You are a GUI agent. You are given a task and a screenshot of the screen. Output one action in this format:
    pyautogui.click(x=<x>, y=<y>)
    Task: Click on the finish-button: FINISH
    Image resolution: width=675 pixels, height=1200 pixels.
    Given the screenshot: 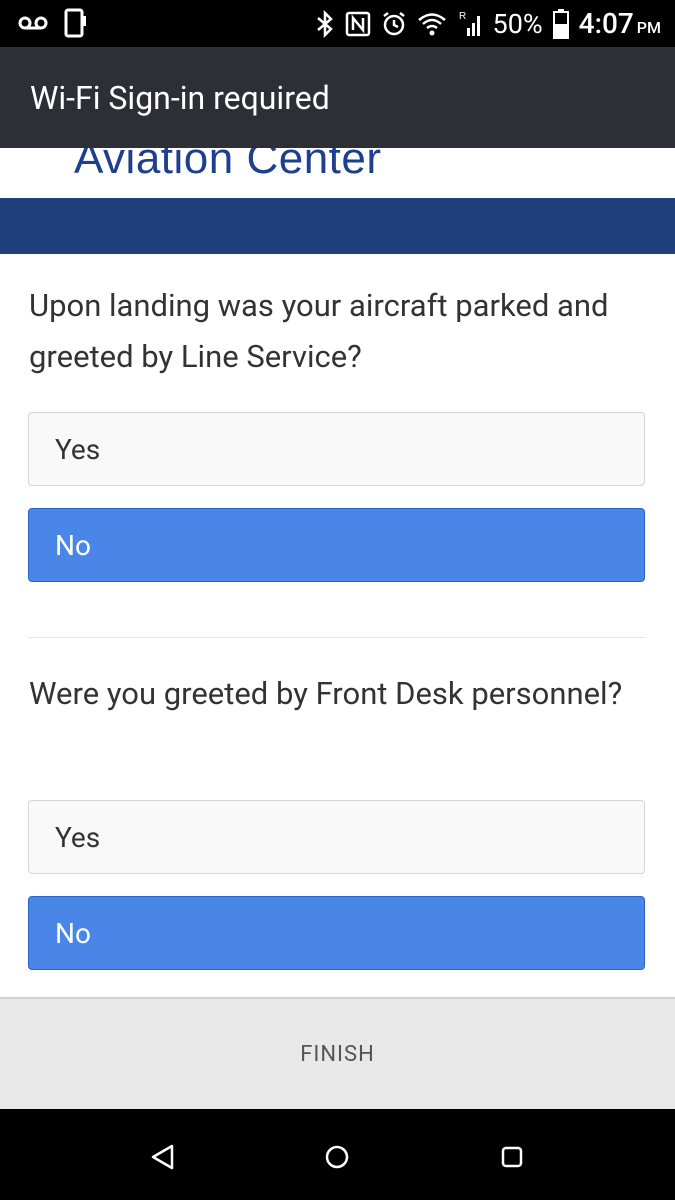 What is the action you would take?
    pyautogui.click(x=337, y=1054)
    